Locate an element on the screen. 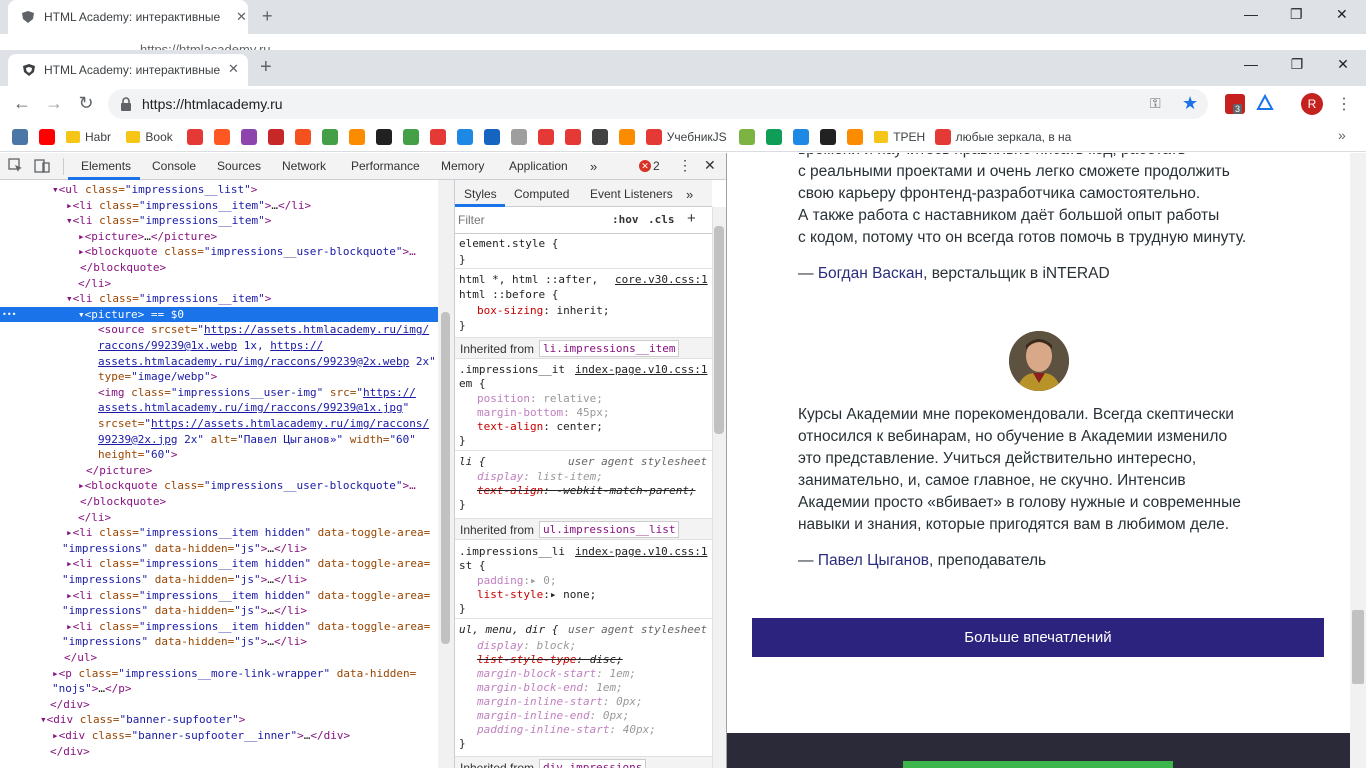 Image resolution: width=1366 pixels, height=768 pixels. key-icon: ⚿ is located at coordinates (1155, 103).